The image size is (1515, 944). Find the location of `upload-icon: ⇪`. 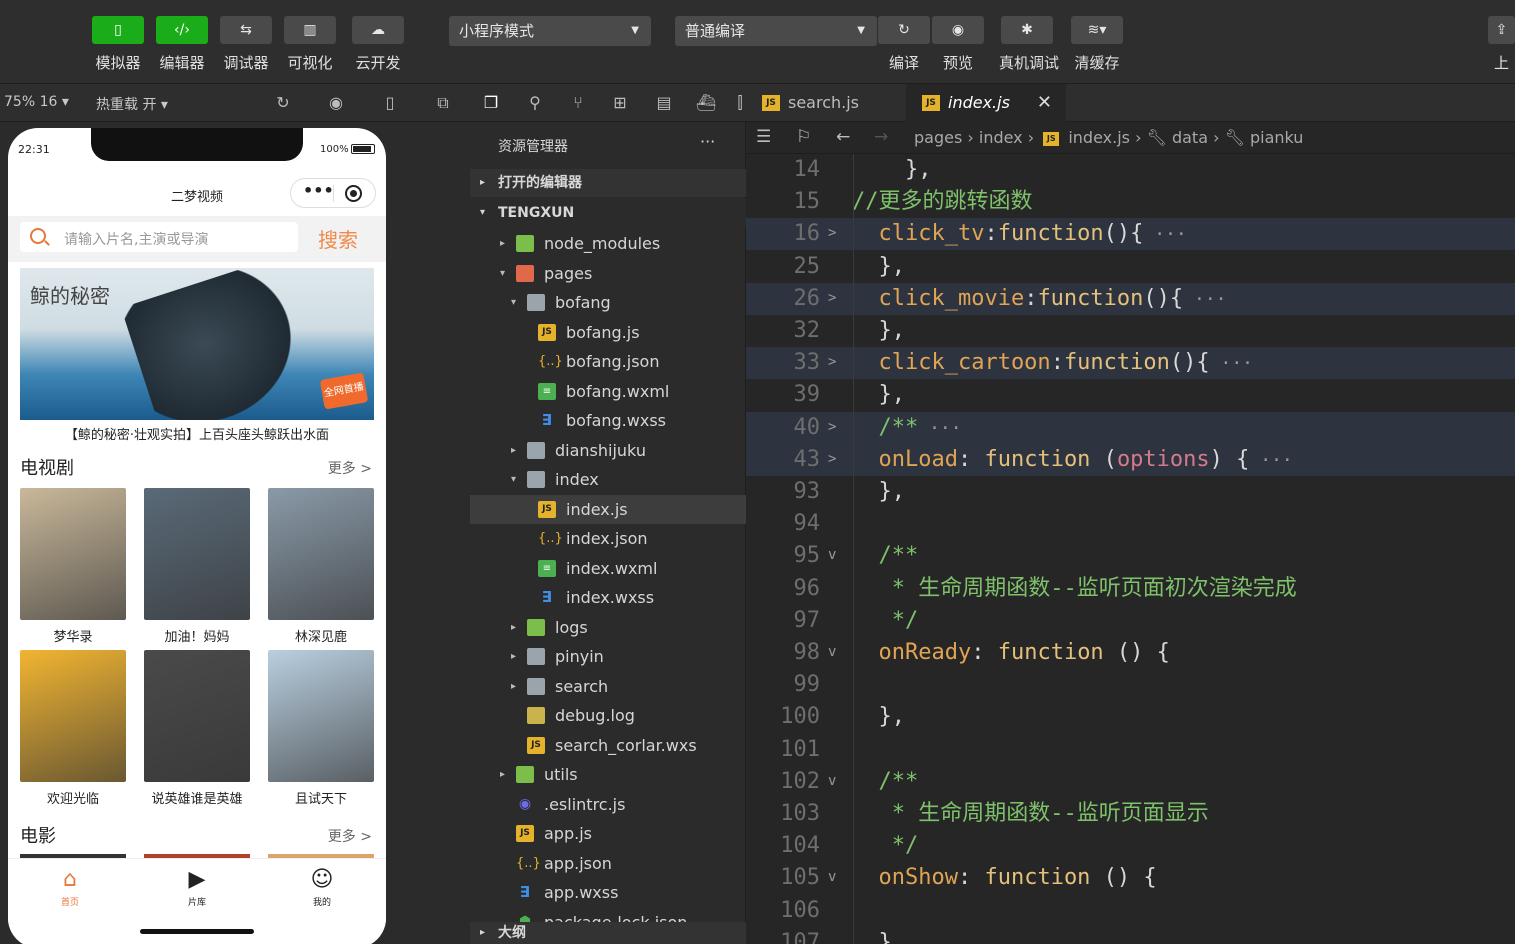

upload-icon: ⇪ is located at coordinates (1501, 30).